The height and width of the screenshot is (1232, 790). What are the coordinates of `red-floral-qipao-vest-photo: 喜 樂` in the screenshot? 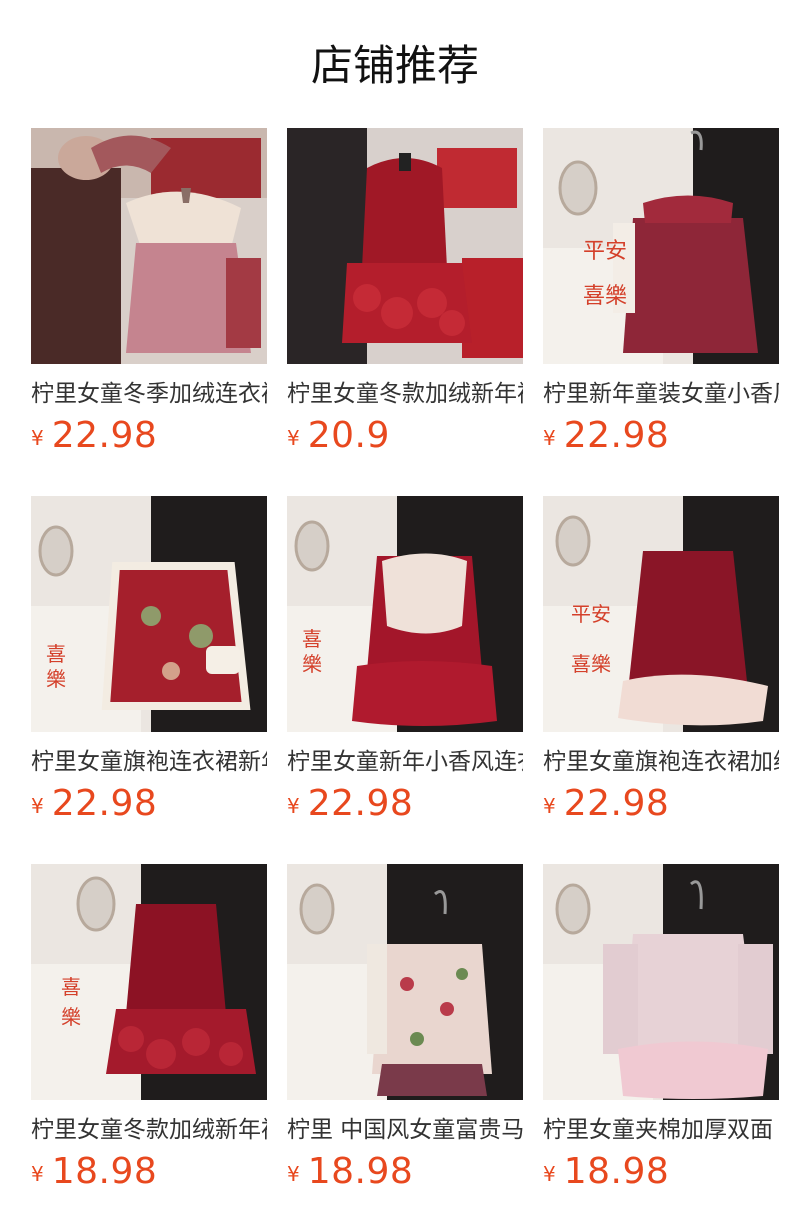 It's located at (149, 614).